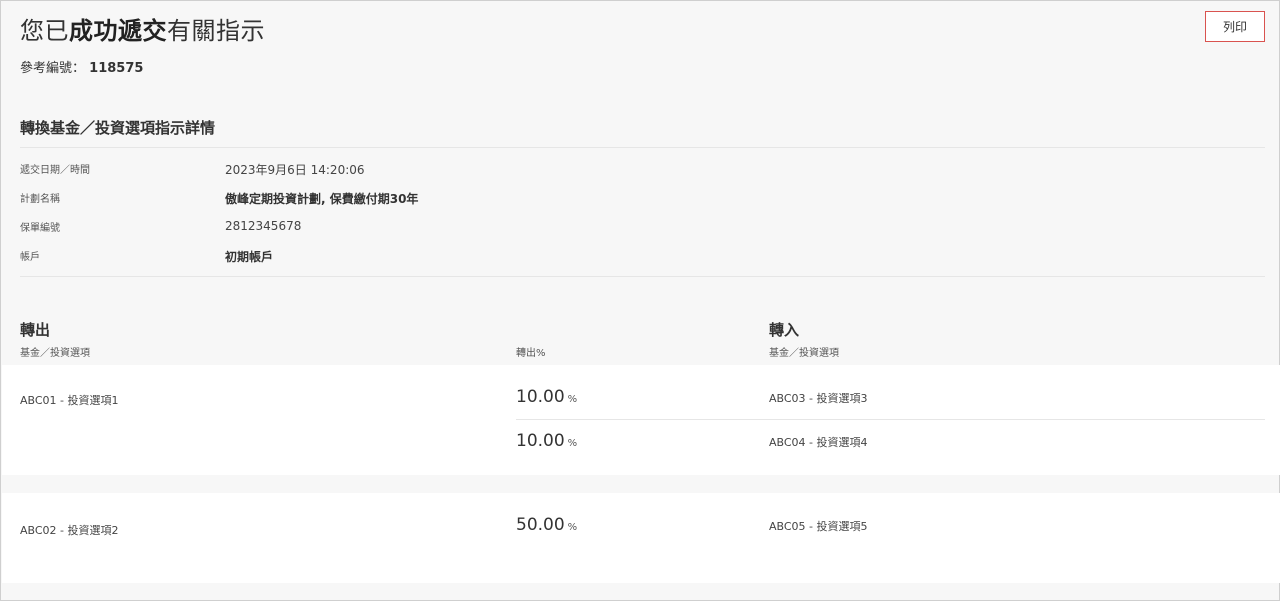 Image resolution: width=1280 pixels, height=601 pixels. I want to click on reference-value: 118575, so click(116, 68).